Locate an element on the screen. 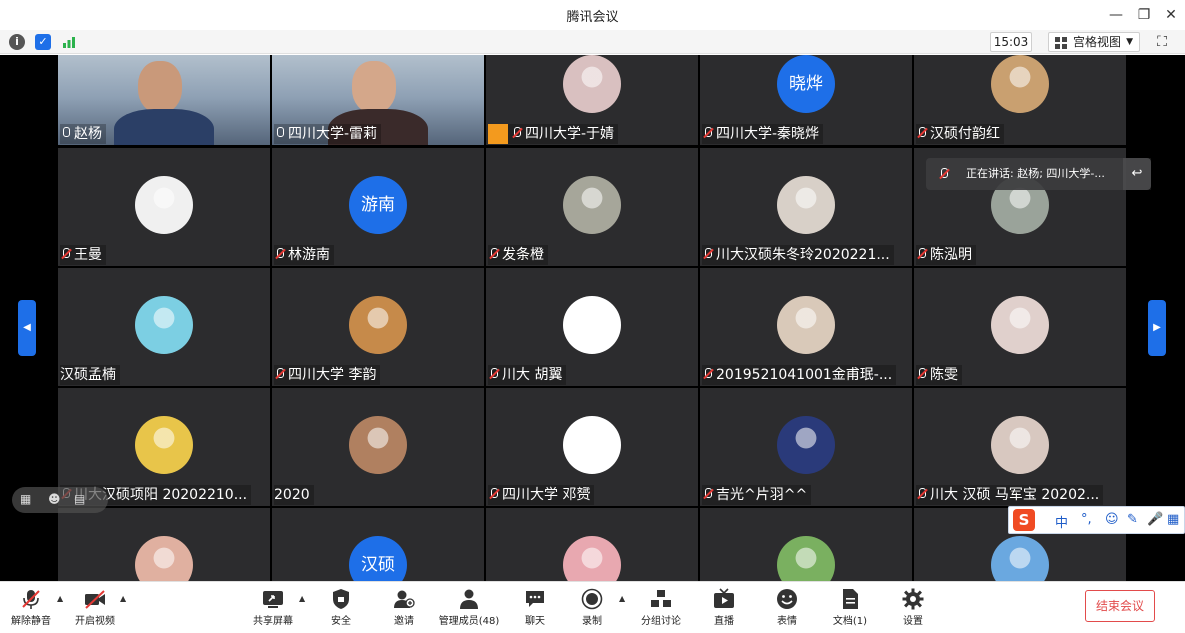 This screenshot has height=633, width=1185. participant-tile: 汉硕 is located at coordinates (378, 544).